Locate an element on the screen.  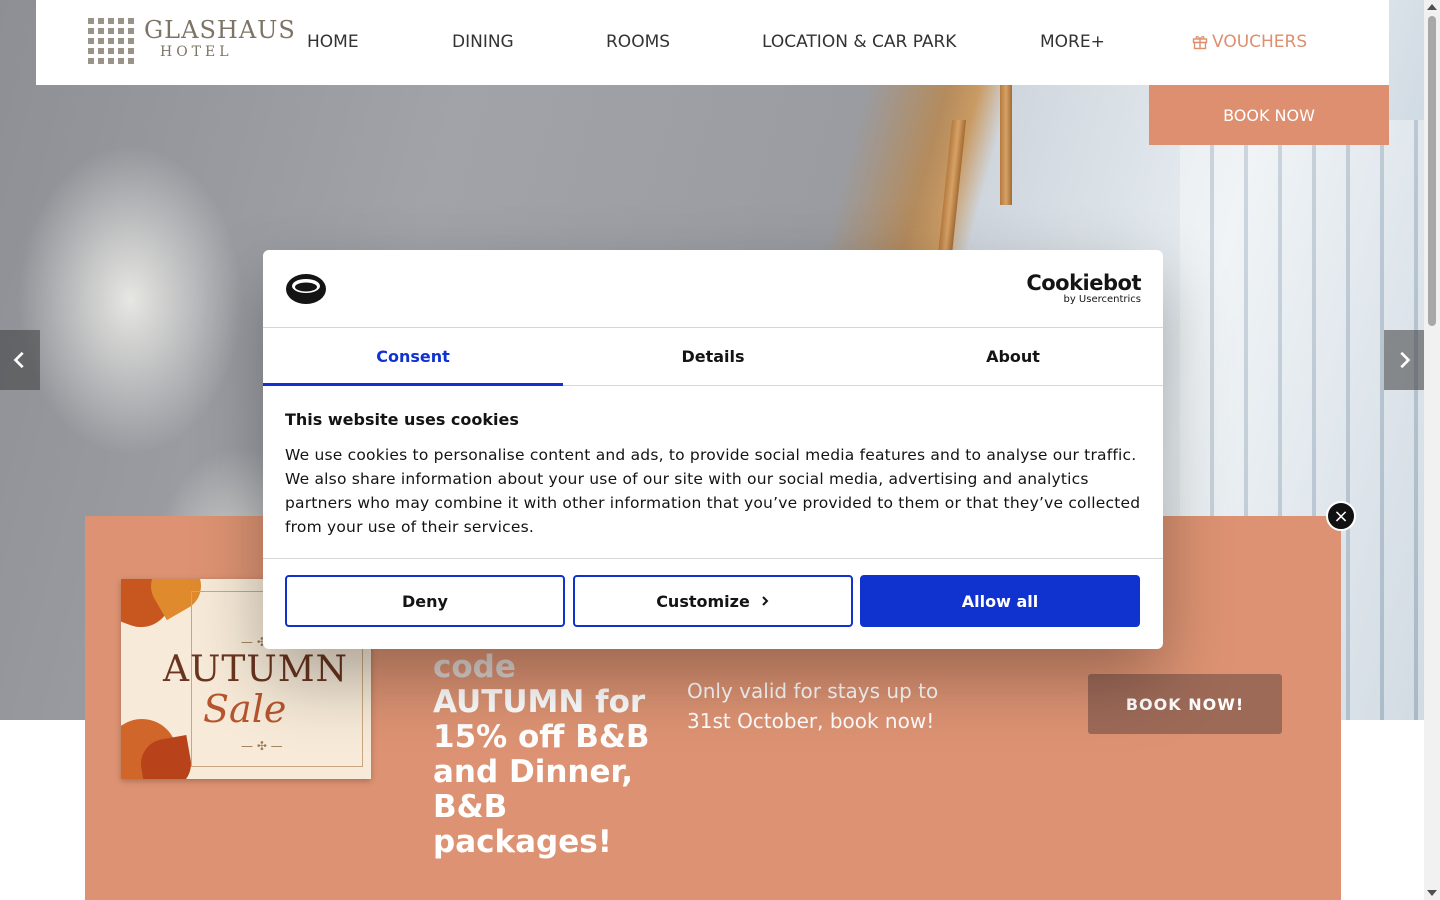
nav-rooms: ROOMS is located at coordinates (638, 42).